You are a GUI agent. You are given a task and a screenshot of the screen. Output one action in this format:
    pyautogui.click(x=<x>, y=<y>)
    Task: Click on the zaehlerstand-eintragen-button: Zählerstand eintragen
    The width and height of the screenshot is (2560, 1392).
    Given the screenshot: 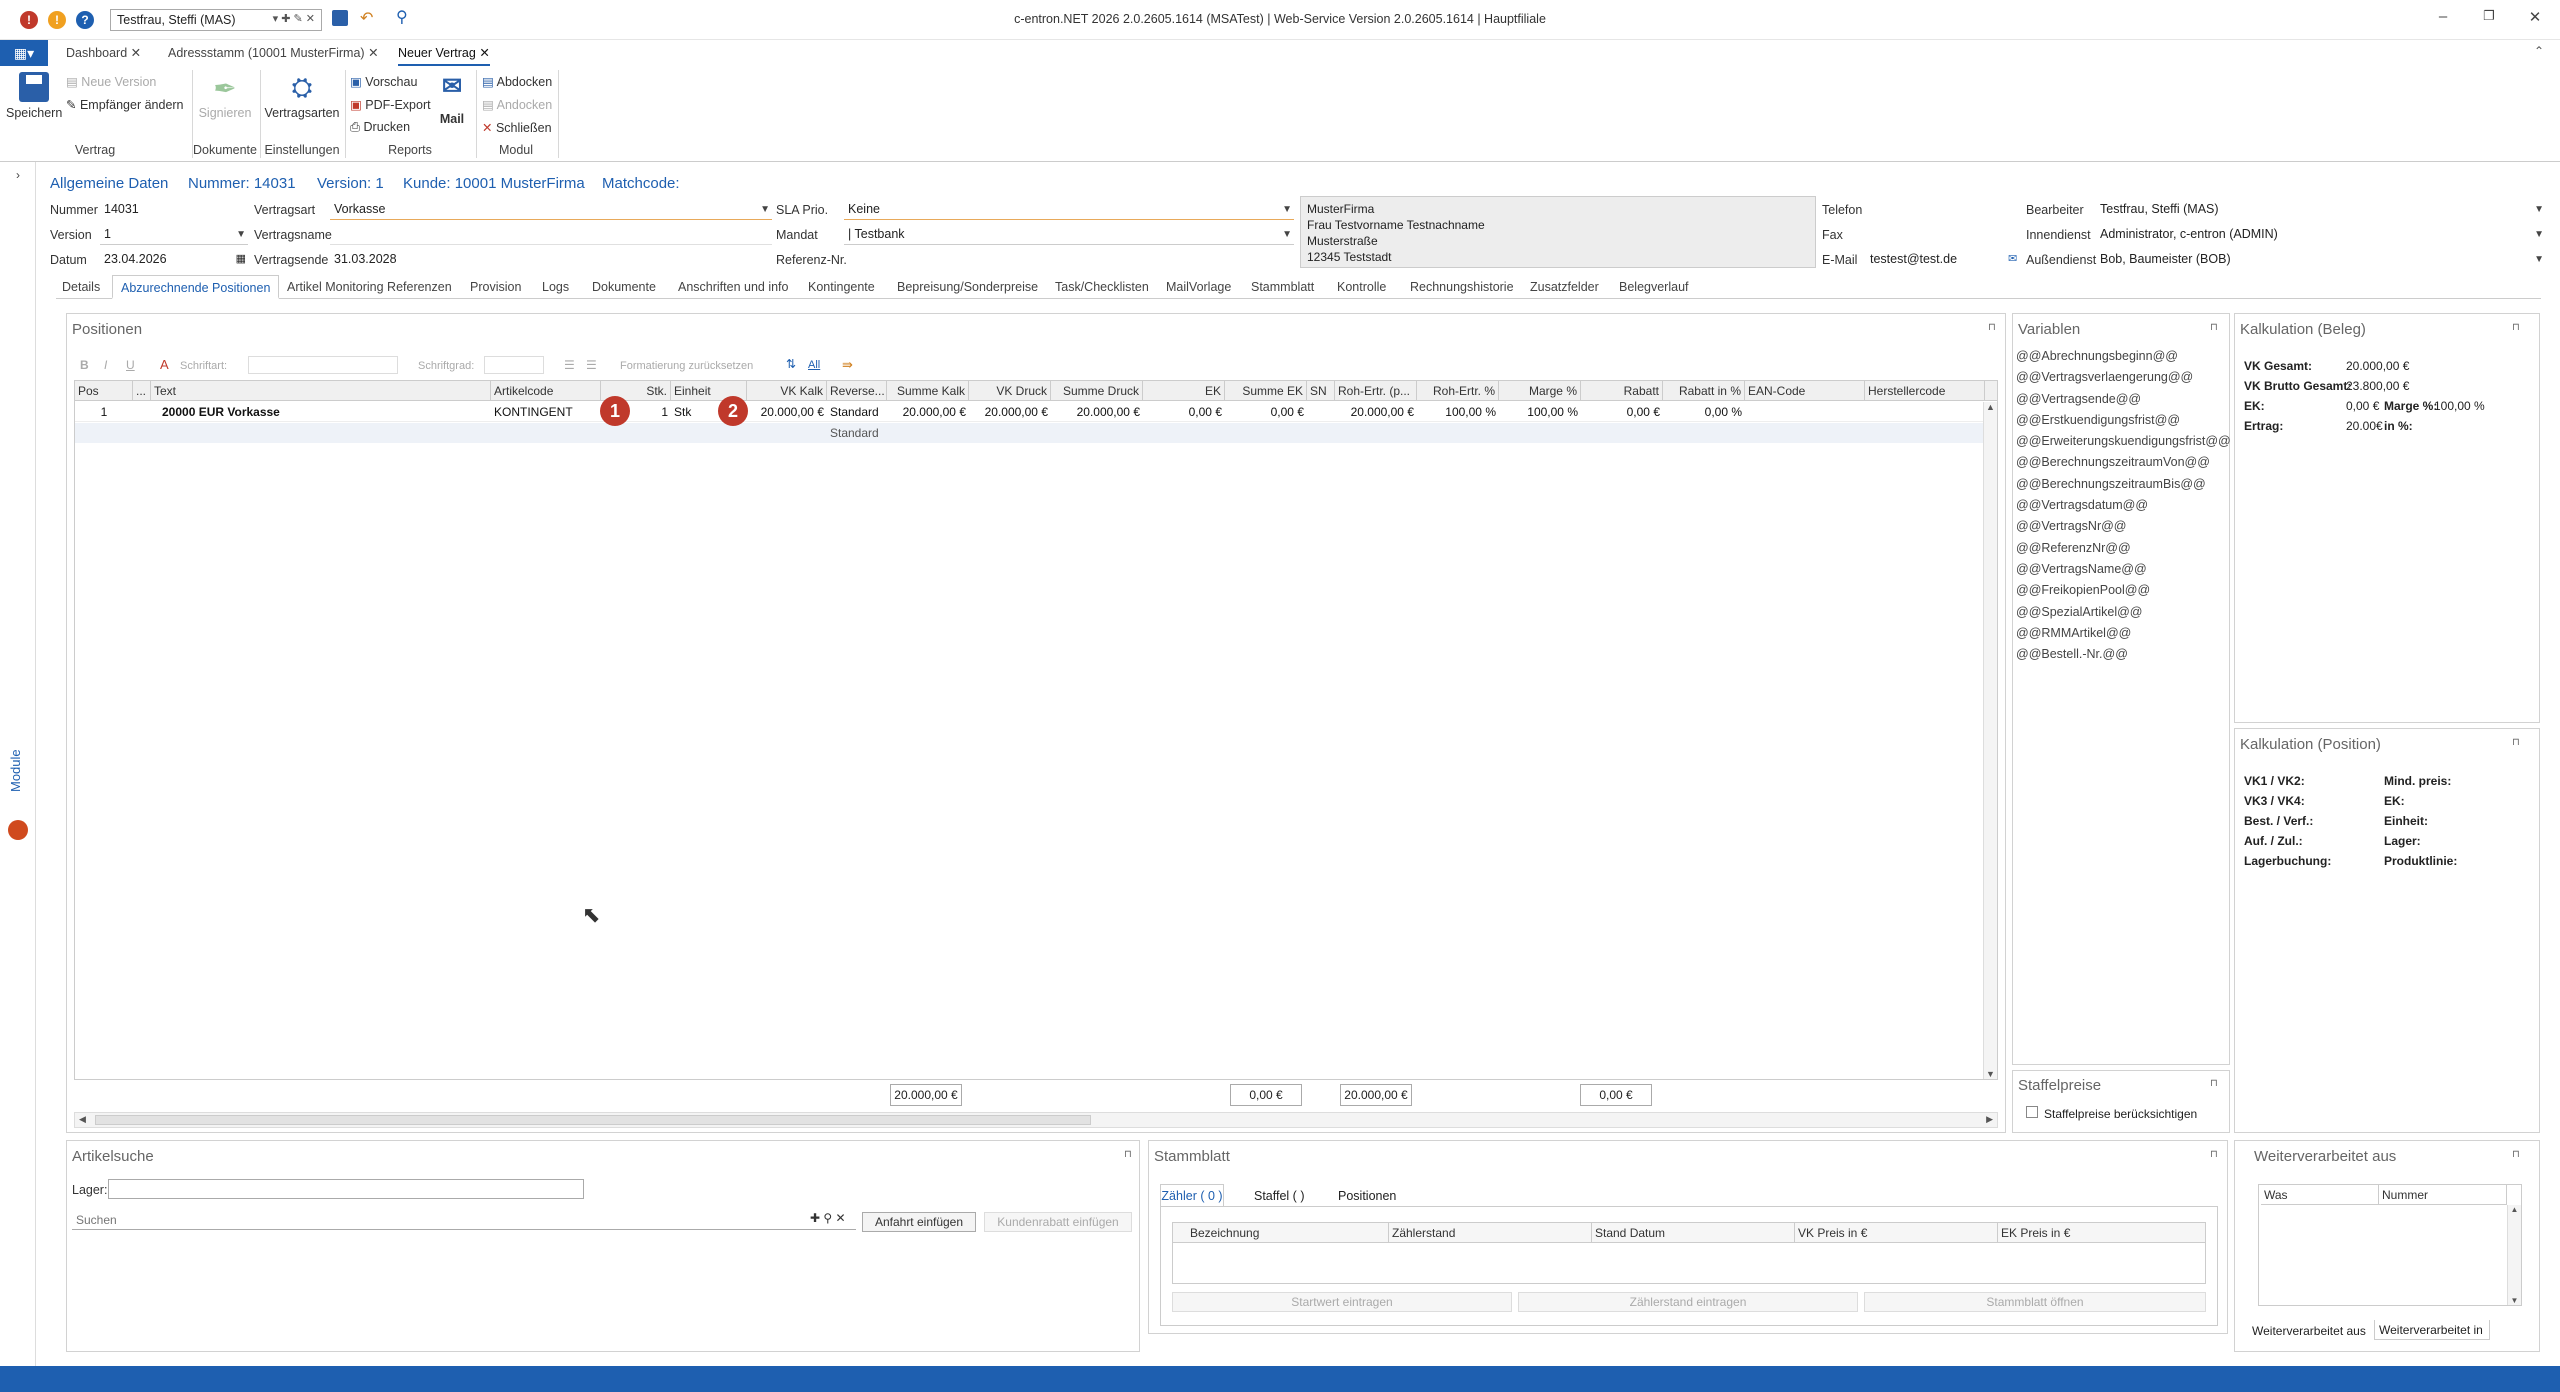 What is the action you would take?
    pyautogui.click(x=1688, y=1302)
    